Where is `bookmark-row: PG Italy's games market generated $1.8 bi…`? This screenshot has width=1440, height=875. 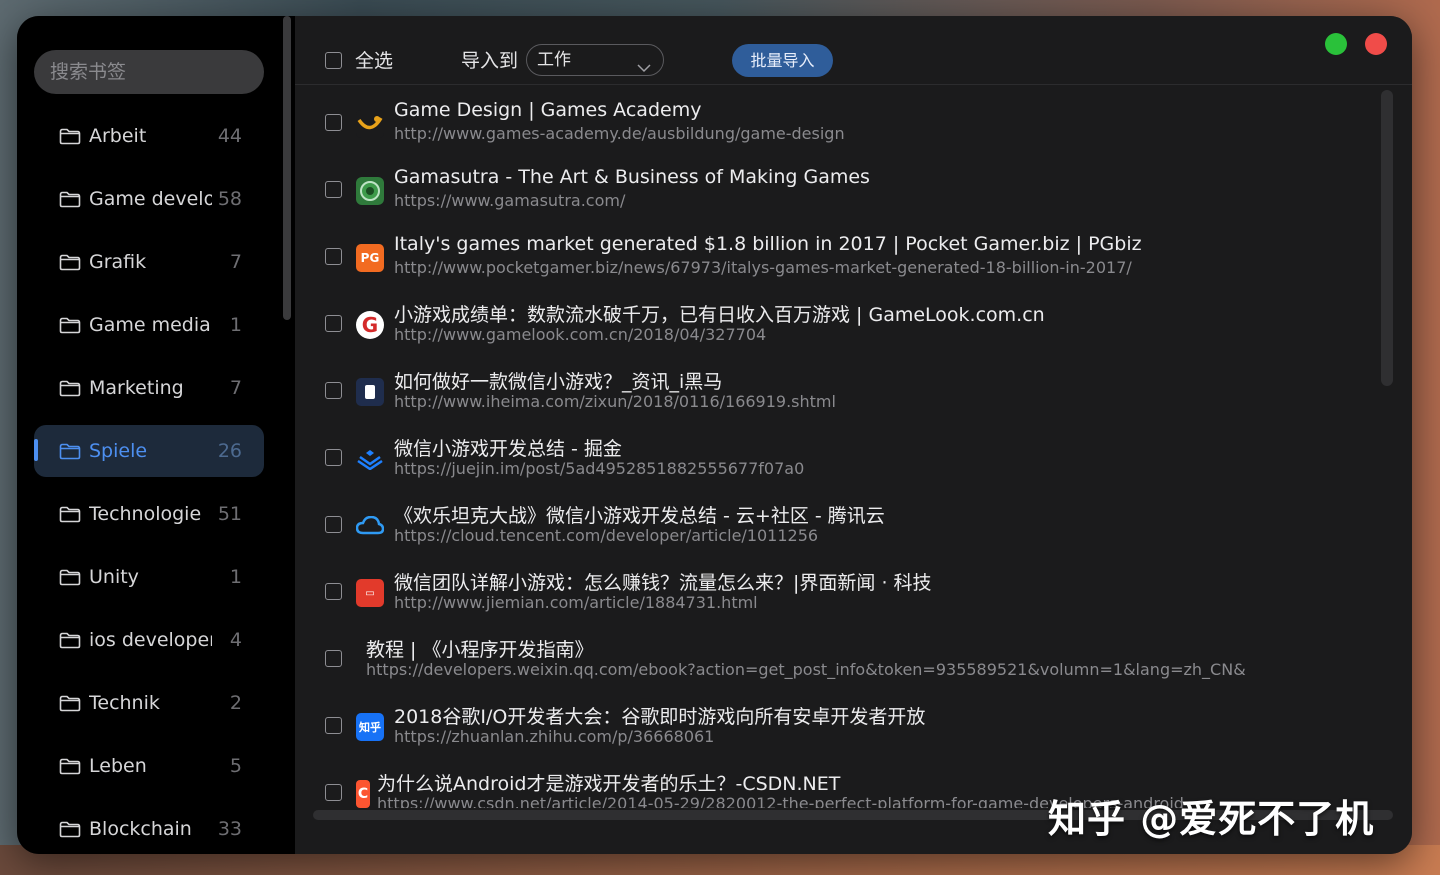
bookmark-row: PG Italy's games market generated $1.8 bi… is located at coordinates (853, 253).